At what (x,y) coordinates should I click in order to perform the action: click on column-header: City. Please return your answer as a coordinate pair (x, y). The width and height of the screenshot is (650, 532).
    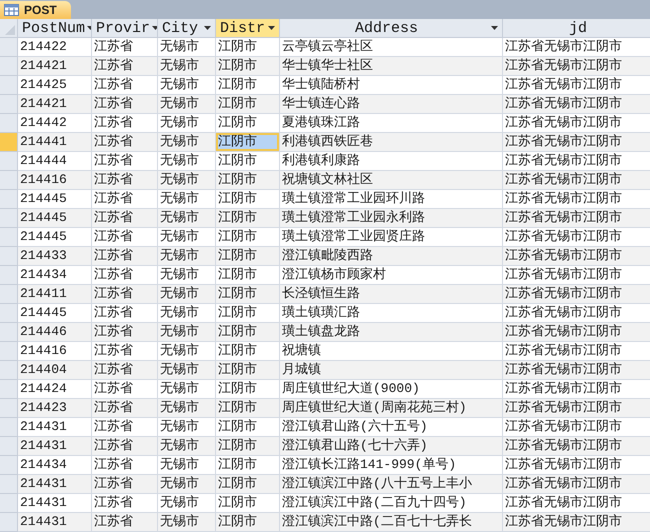
    Looking at the image, I should click on (187, 28).